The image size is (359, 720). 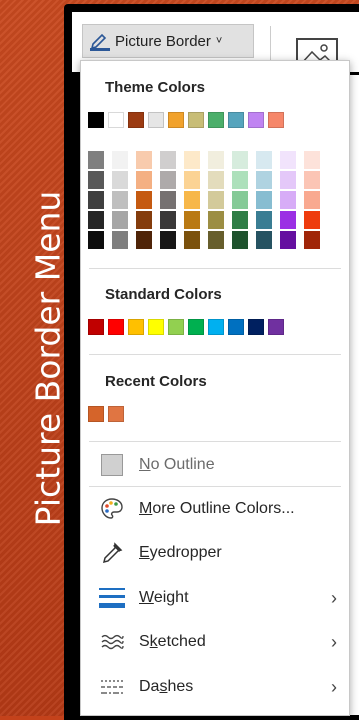 I want to click on standard-colors-header: Standard Colors, so click(x=163, y=294).